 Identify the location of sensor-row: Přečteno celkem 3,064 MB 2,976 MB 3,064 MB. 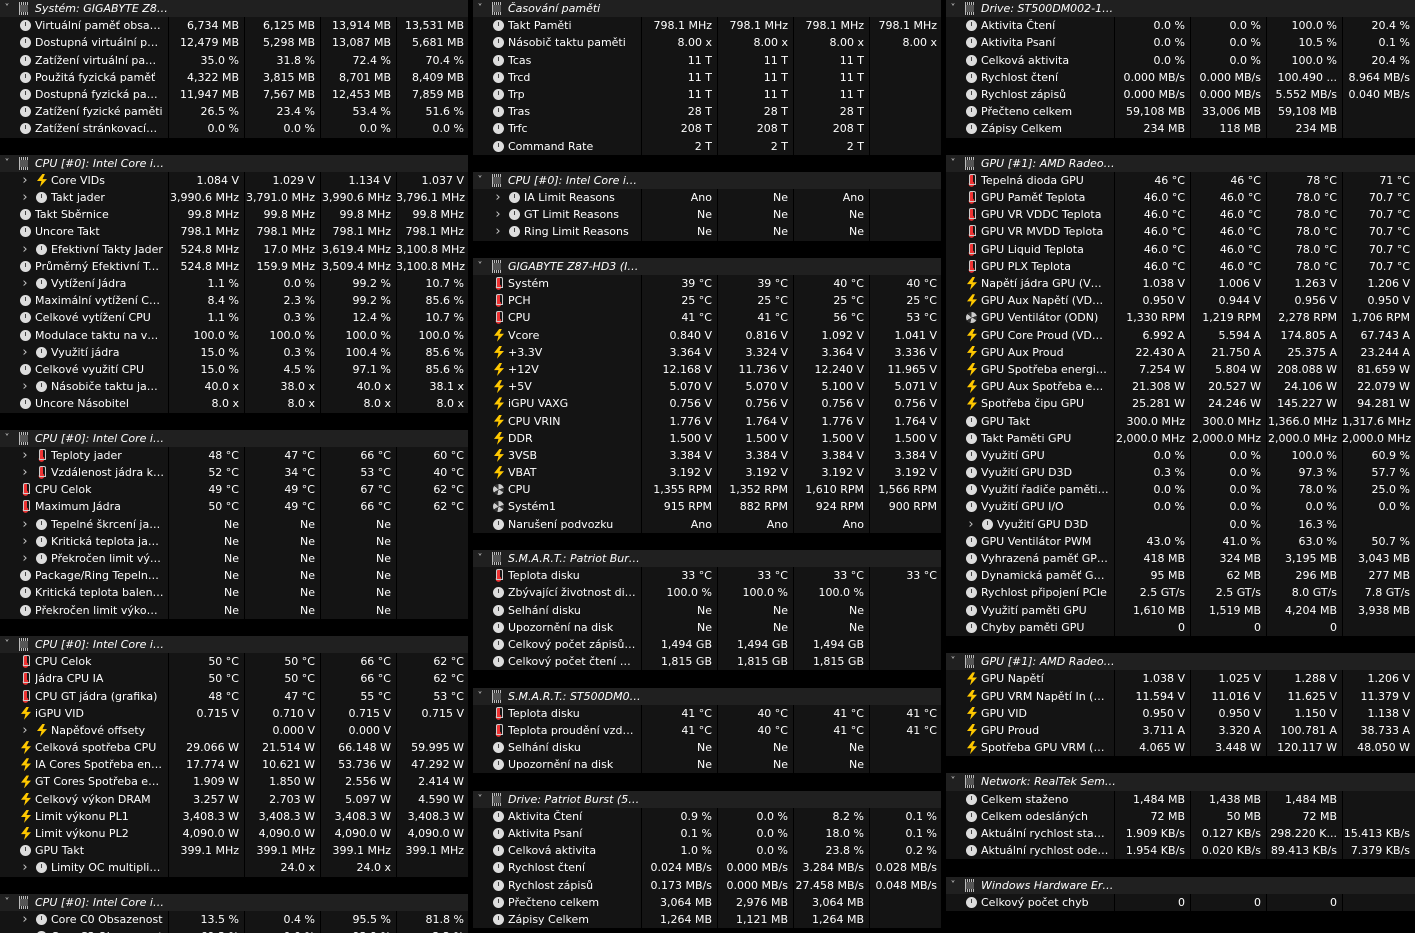
(707, 902).